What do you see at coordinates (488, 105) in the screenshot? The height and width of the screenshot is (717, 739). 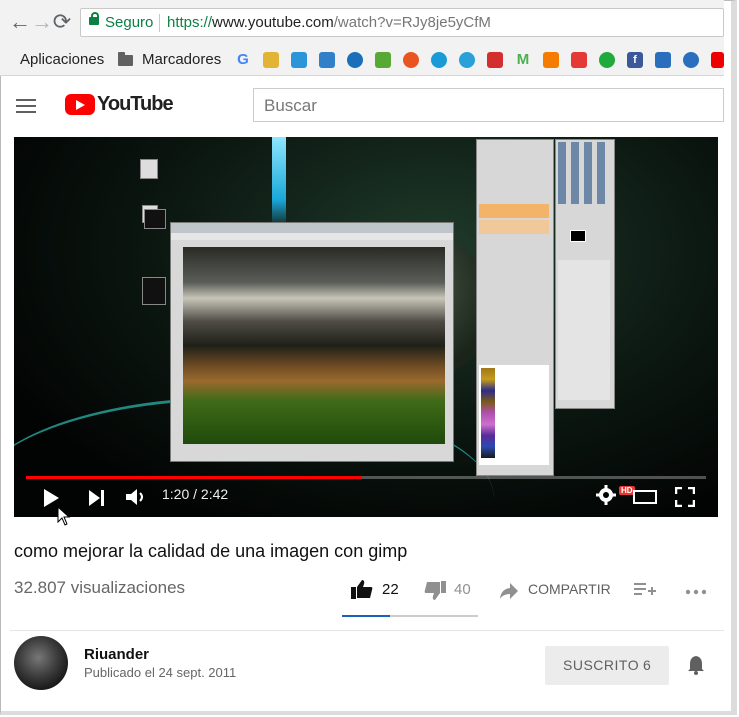 I see `search-input: Buscar` at bounding box center [488, 105].